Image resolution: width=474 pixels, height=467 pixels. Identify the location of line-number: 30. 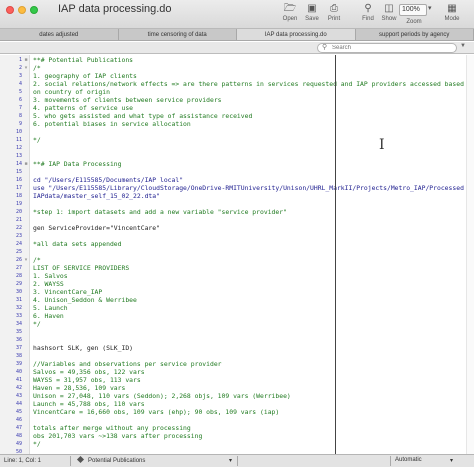
(18, 292).